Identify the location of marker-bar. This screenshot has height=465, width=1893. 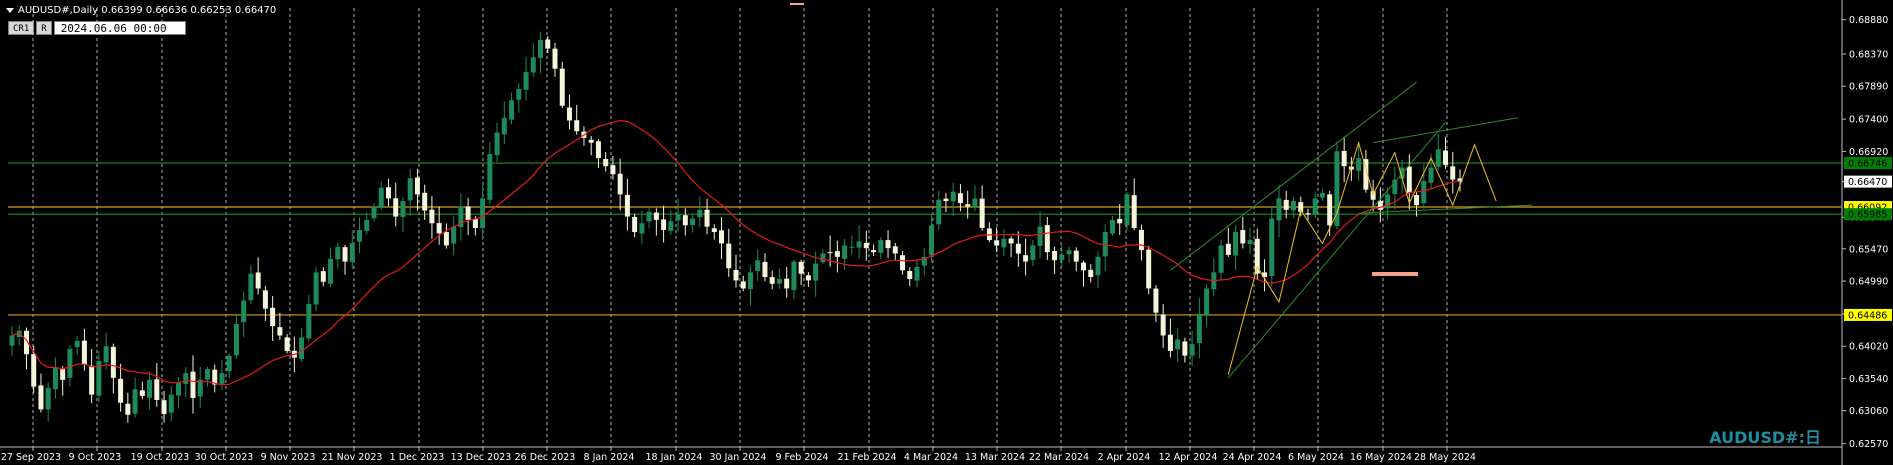
(1395, 274).